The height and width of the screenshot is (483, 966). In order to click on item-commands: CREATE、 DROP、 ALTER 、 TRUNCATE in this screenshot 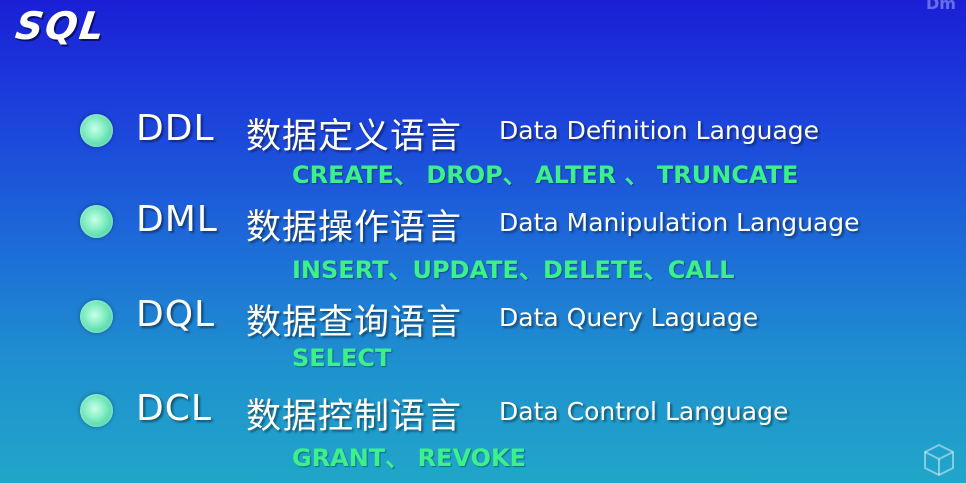, I will do `click(545, 175)`.